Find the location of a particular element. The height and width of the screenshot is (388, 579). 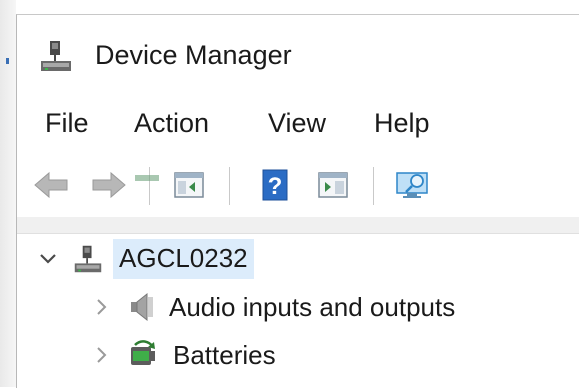

back-button is located at coordinates (51, 185).